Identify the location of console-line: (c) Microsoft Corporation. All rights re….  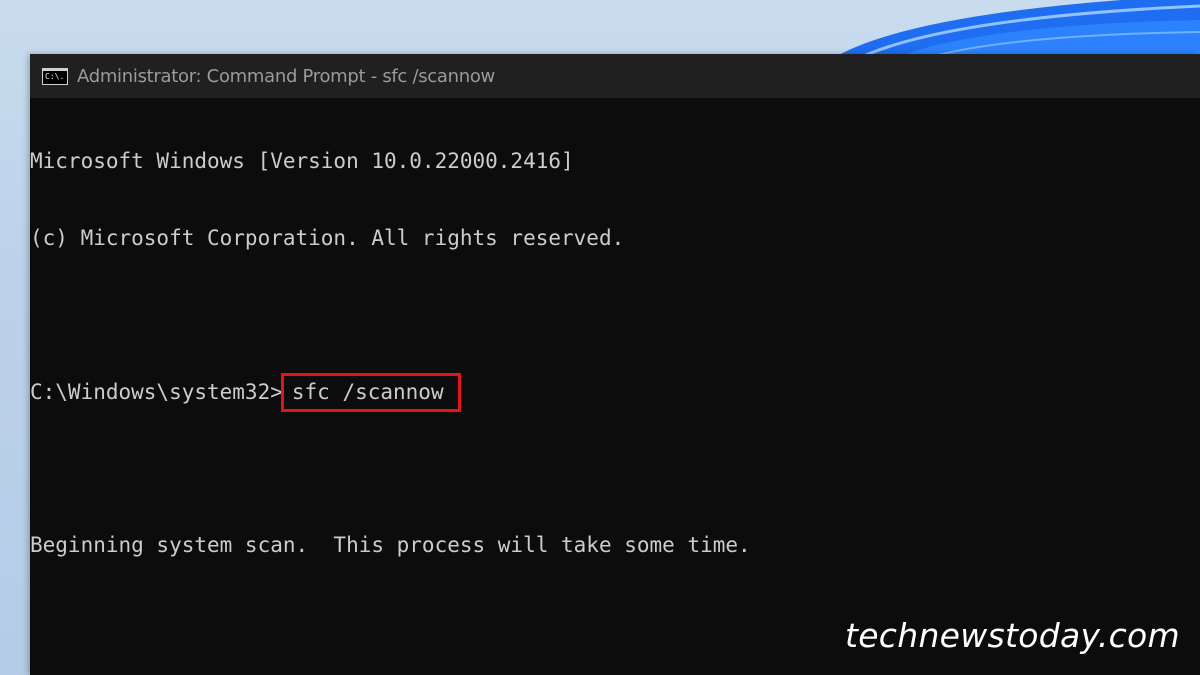
(327, 237).